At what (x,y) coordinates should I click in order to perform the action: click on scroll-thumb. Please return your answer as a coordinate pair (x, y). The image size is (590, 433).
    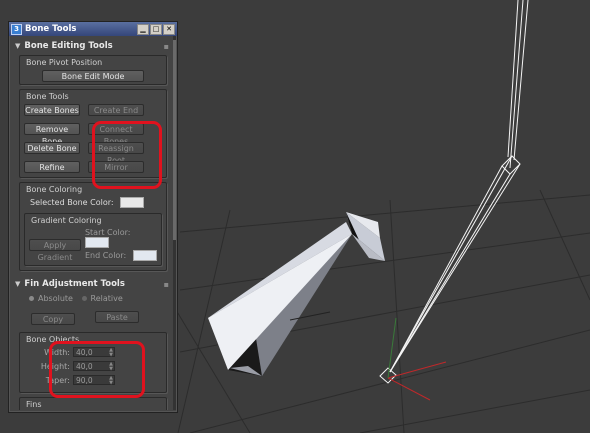
    Looking at the image, I should click on (174, 140).